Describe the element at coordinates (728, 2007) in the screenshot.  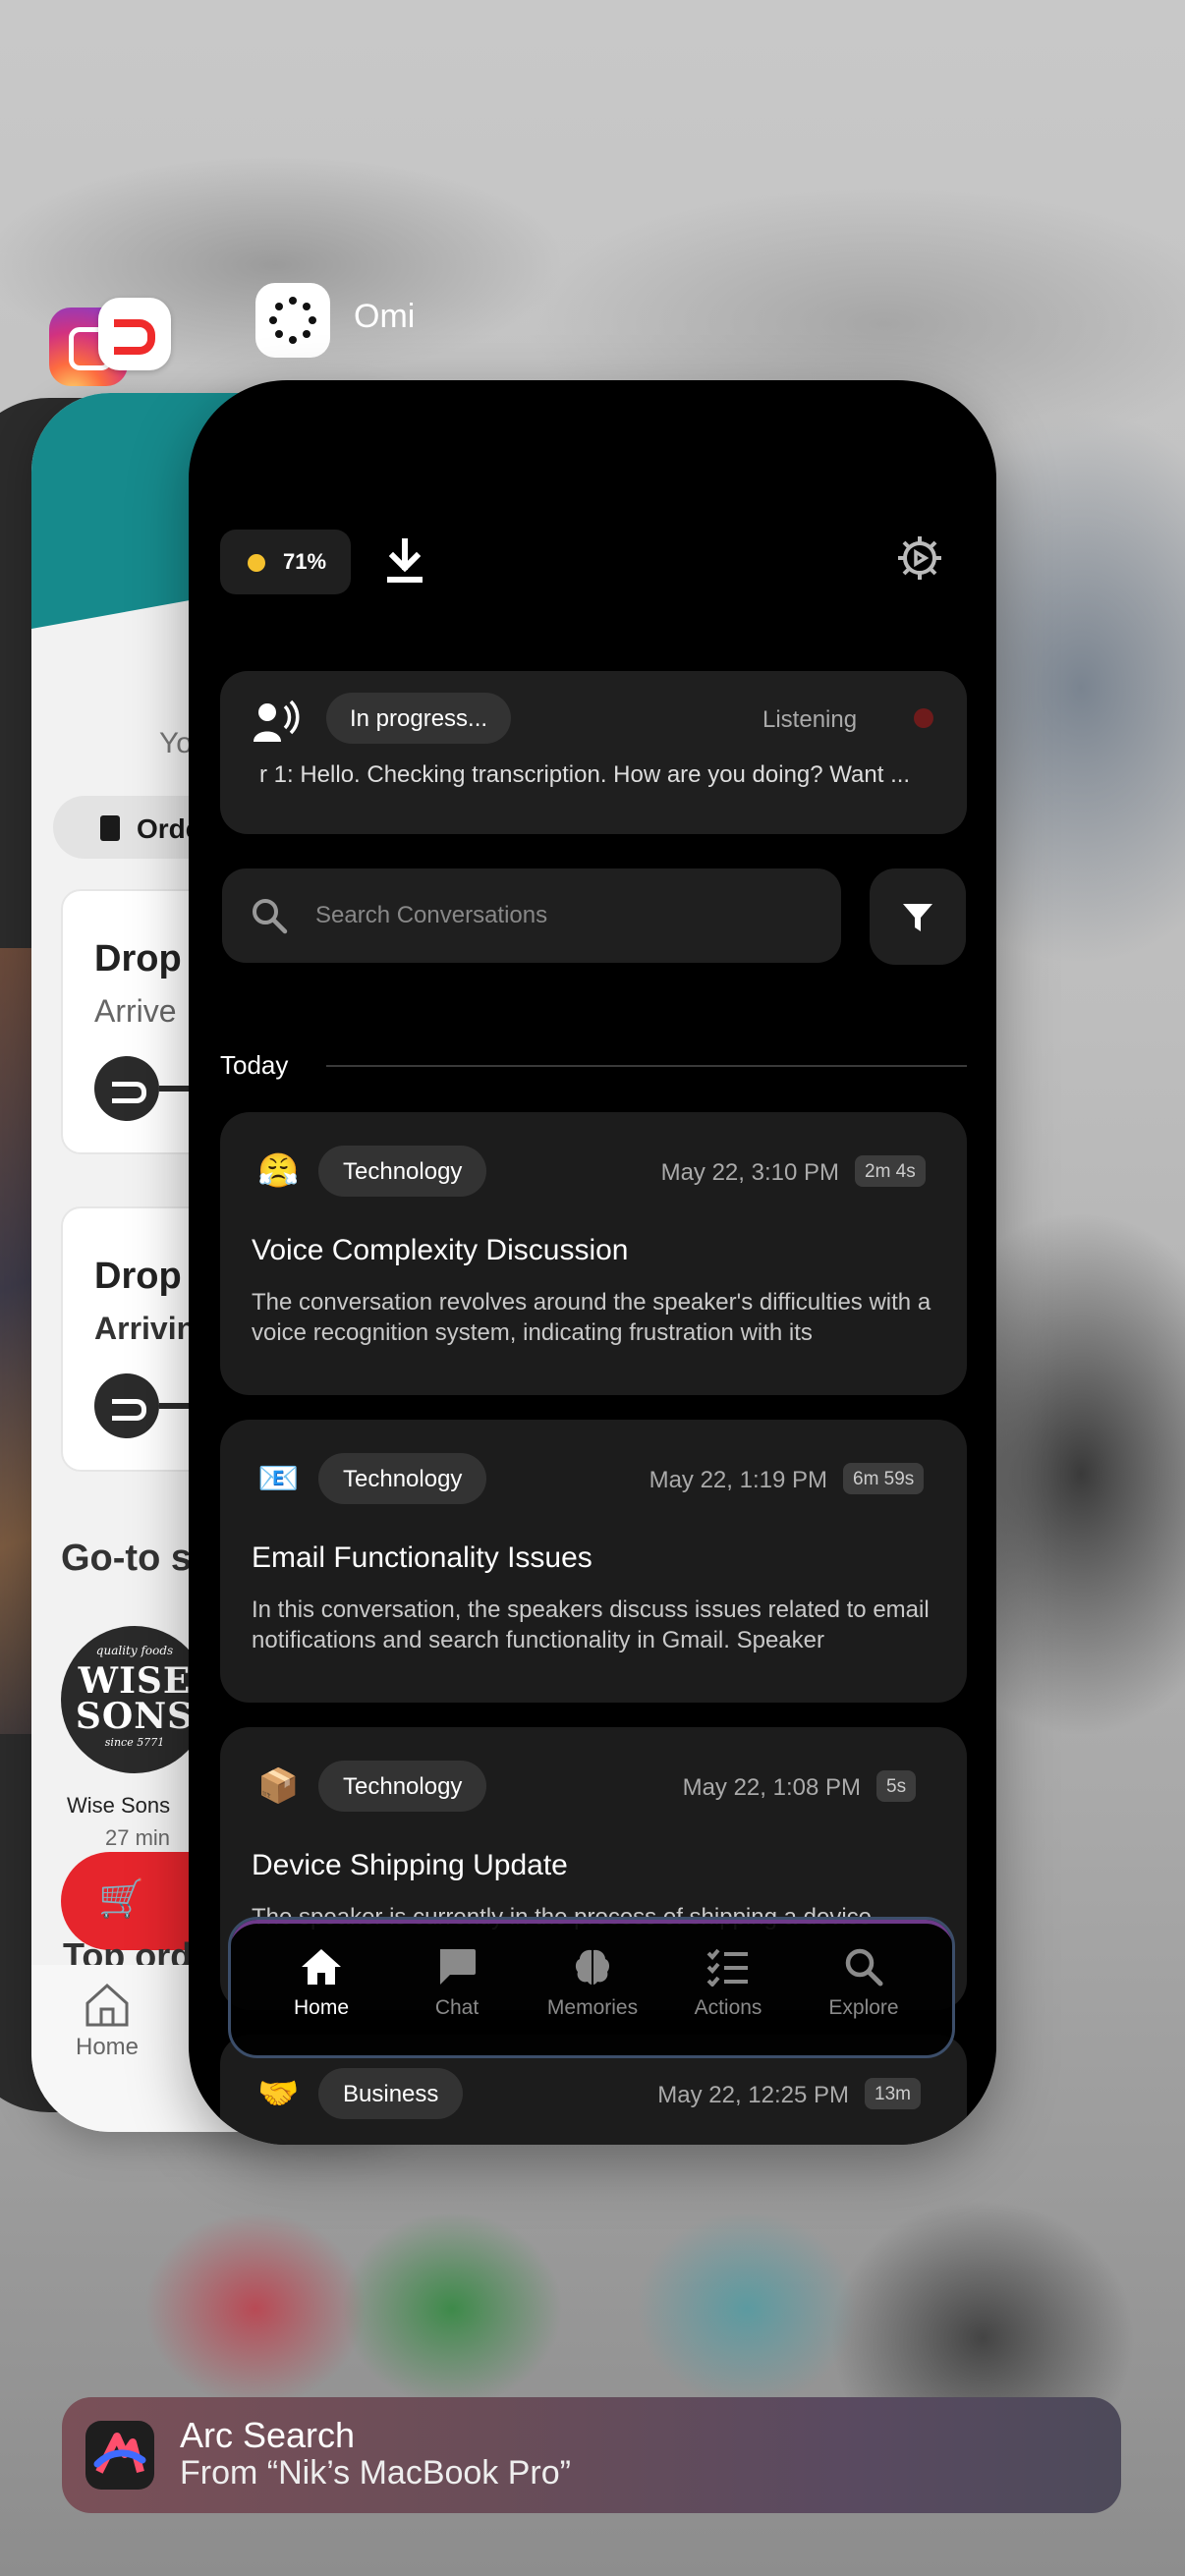
I see `tab-actions-label: Actions` at that location.